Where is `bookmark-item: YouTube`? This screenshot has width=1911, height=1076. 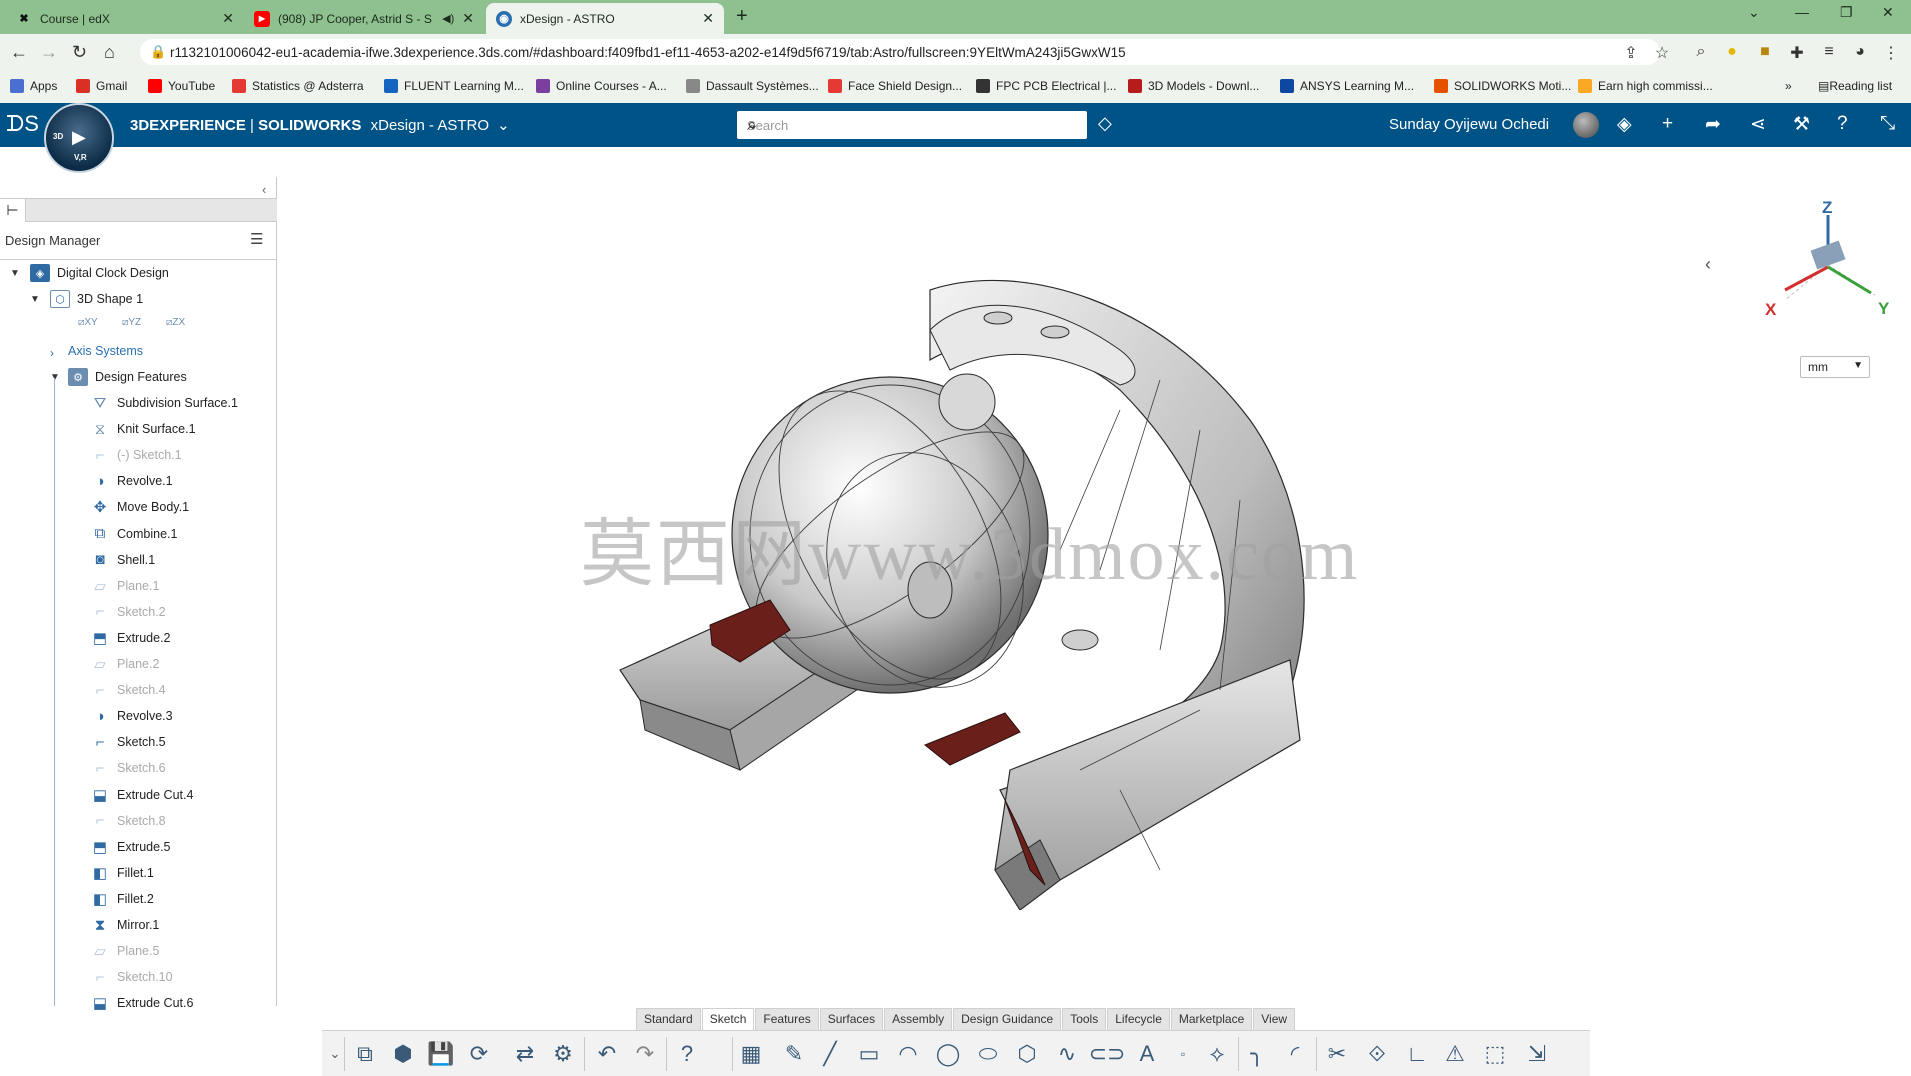 bookmark-item: YouTube is located at coordinates (181, 86).